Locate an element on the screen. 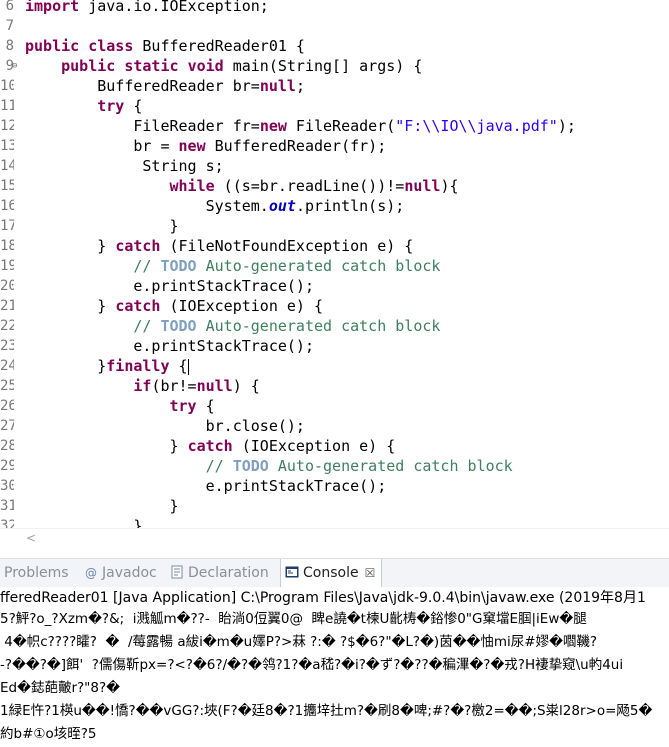 The image size is (669, 747). tab-console-label: Console is located at coordinates (331, 573).